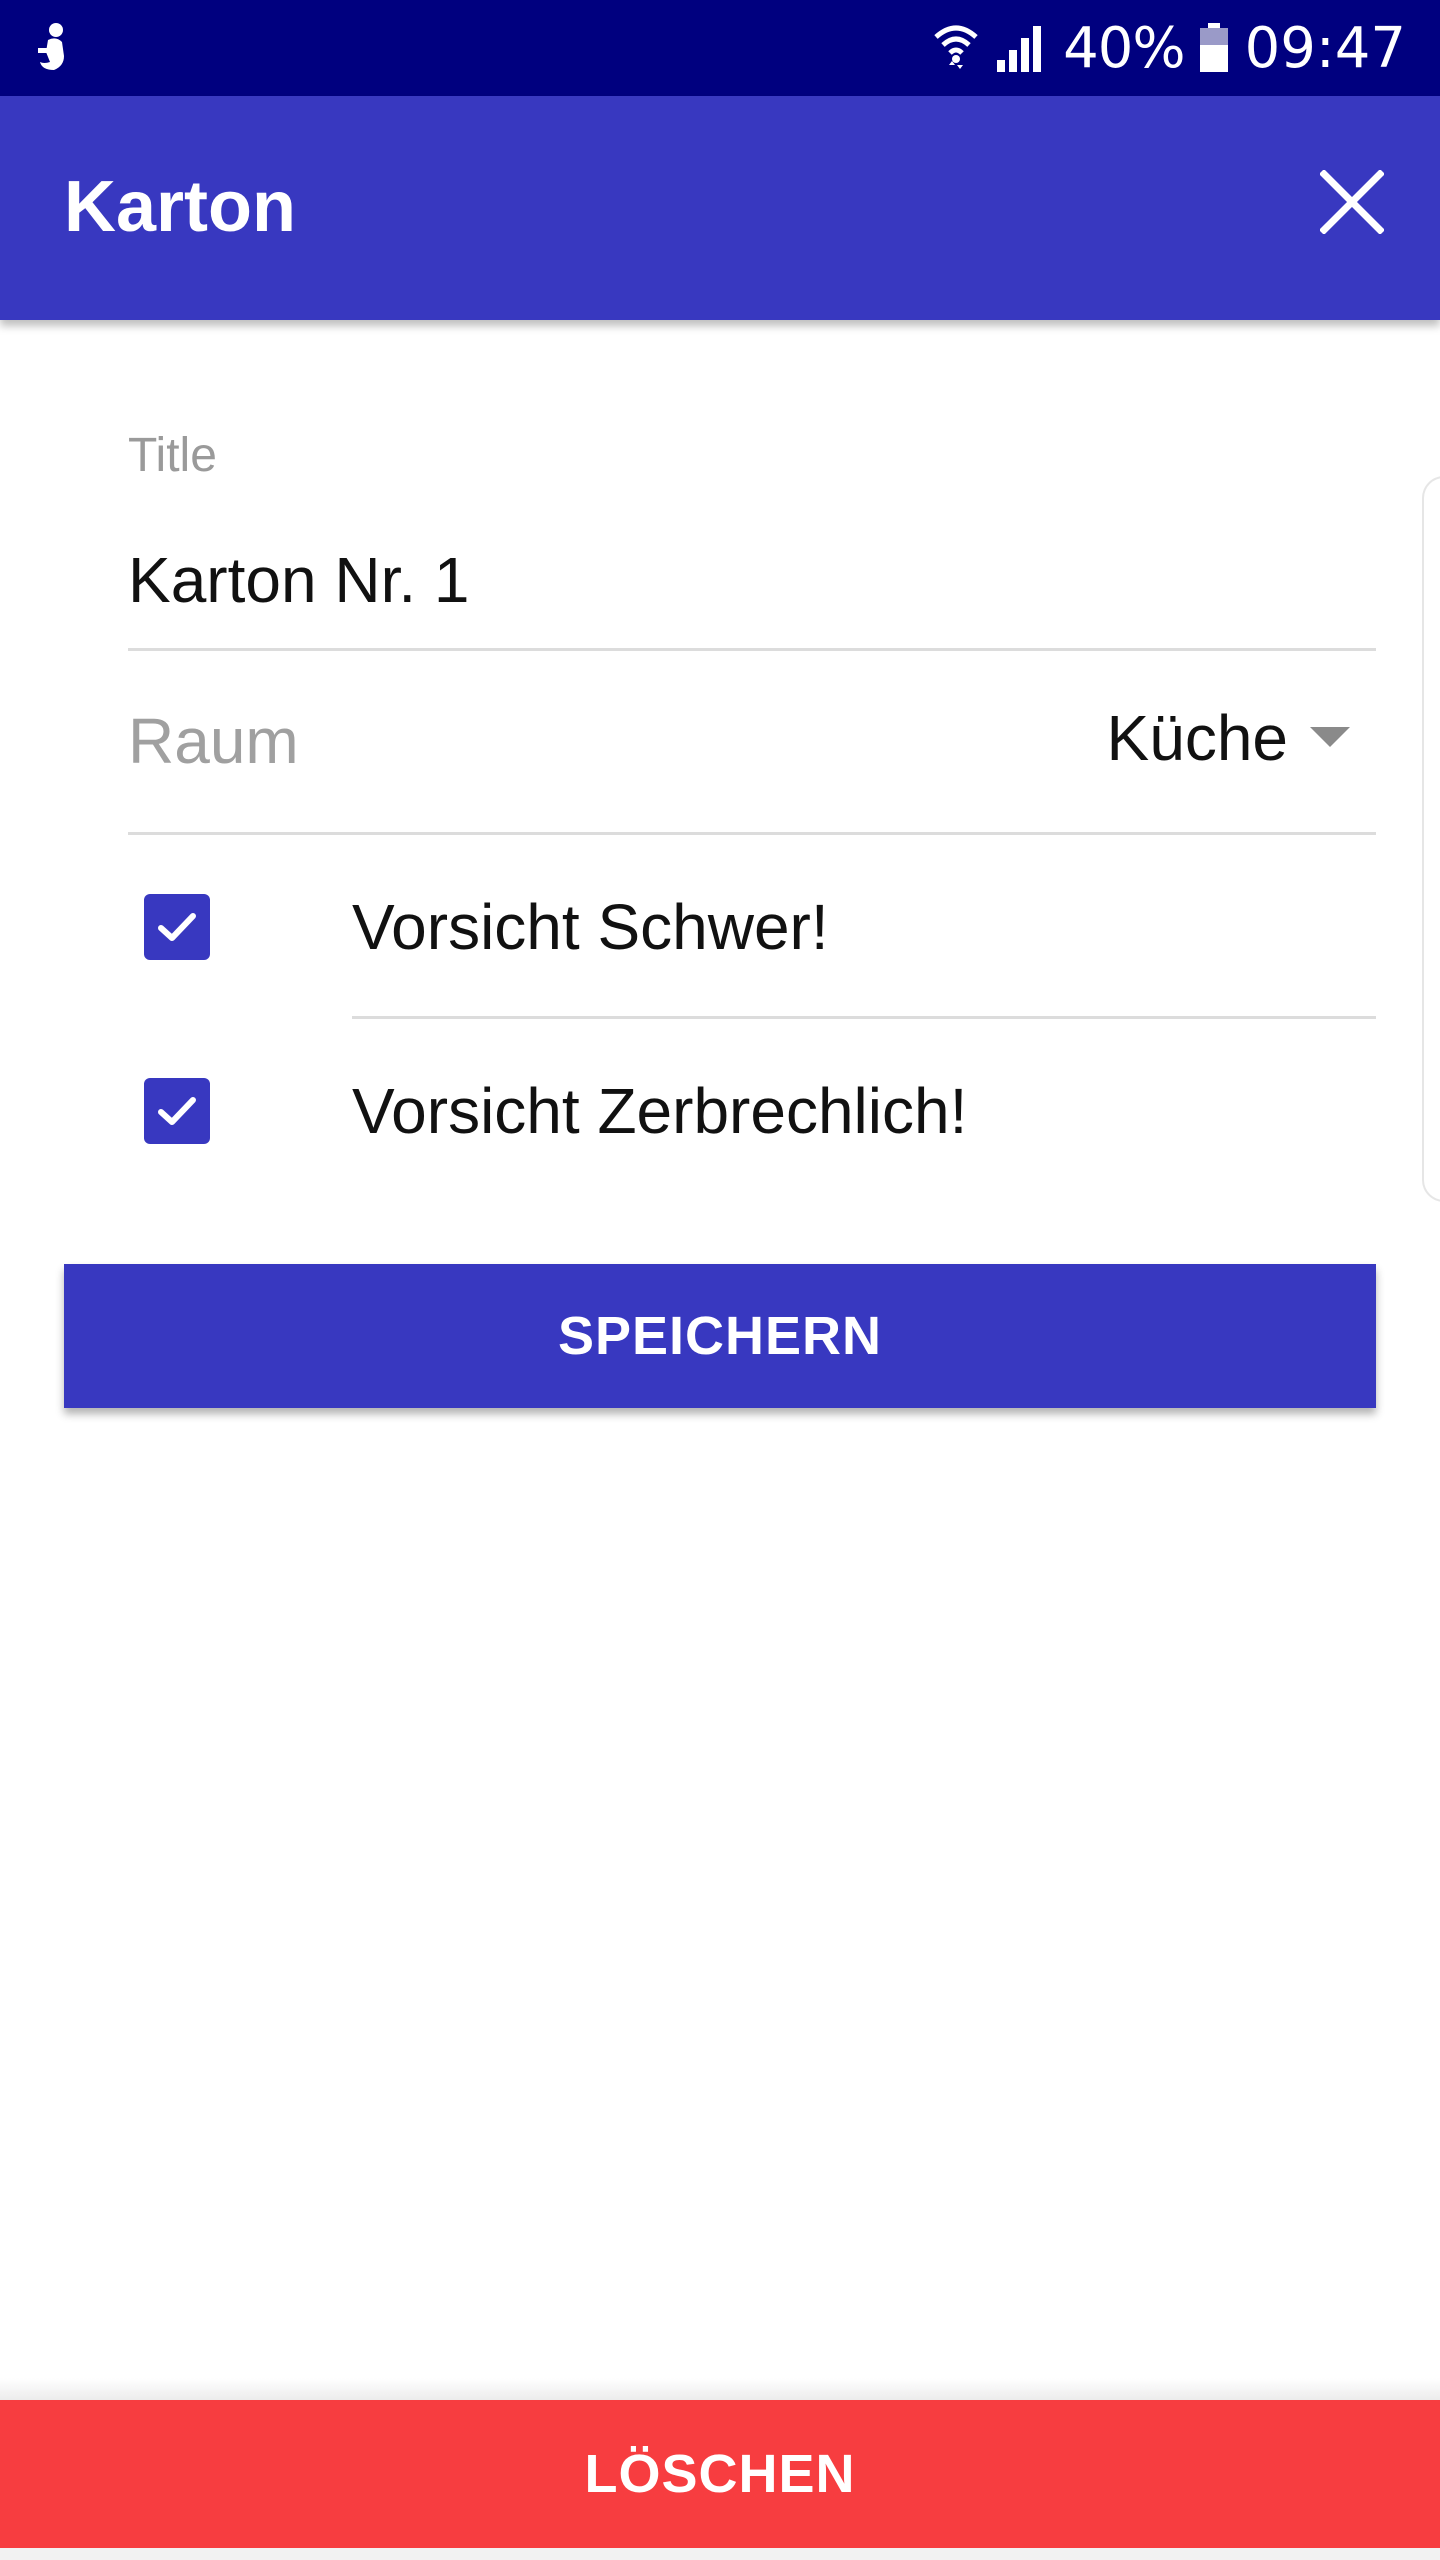  I want to click on edge-panel-handle, so click(1431, 839).